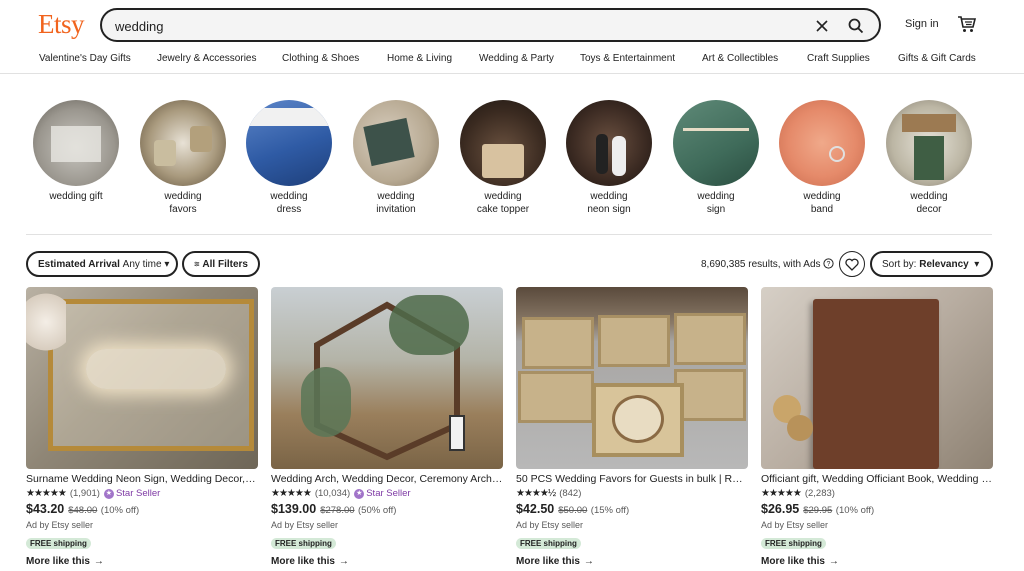  Describe the element at coordinates (536, 493) in the screenshot. I see `star-rating-icons: ★★★★½` at that location.